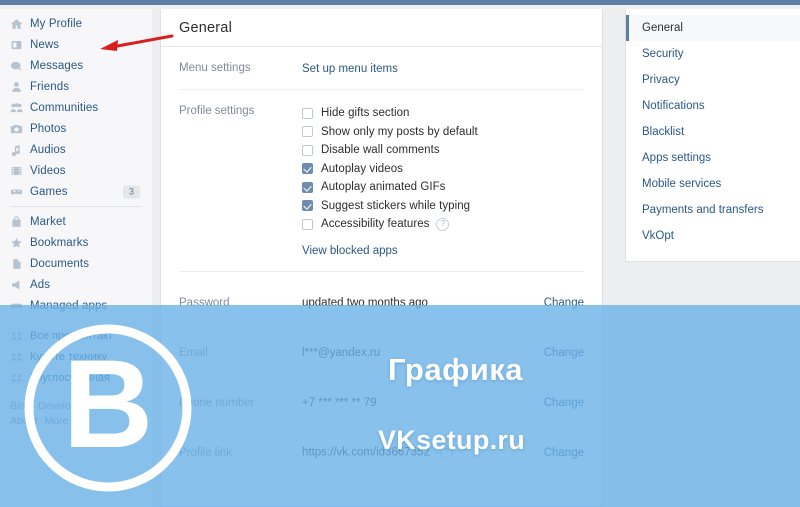 The width and height of the screenshot is (800, 507). What do you see at coordinates (76, 284) in the screenshot?
I see `sidebar-item-ads: Ads` at bounding box center [76, 284].